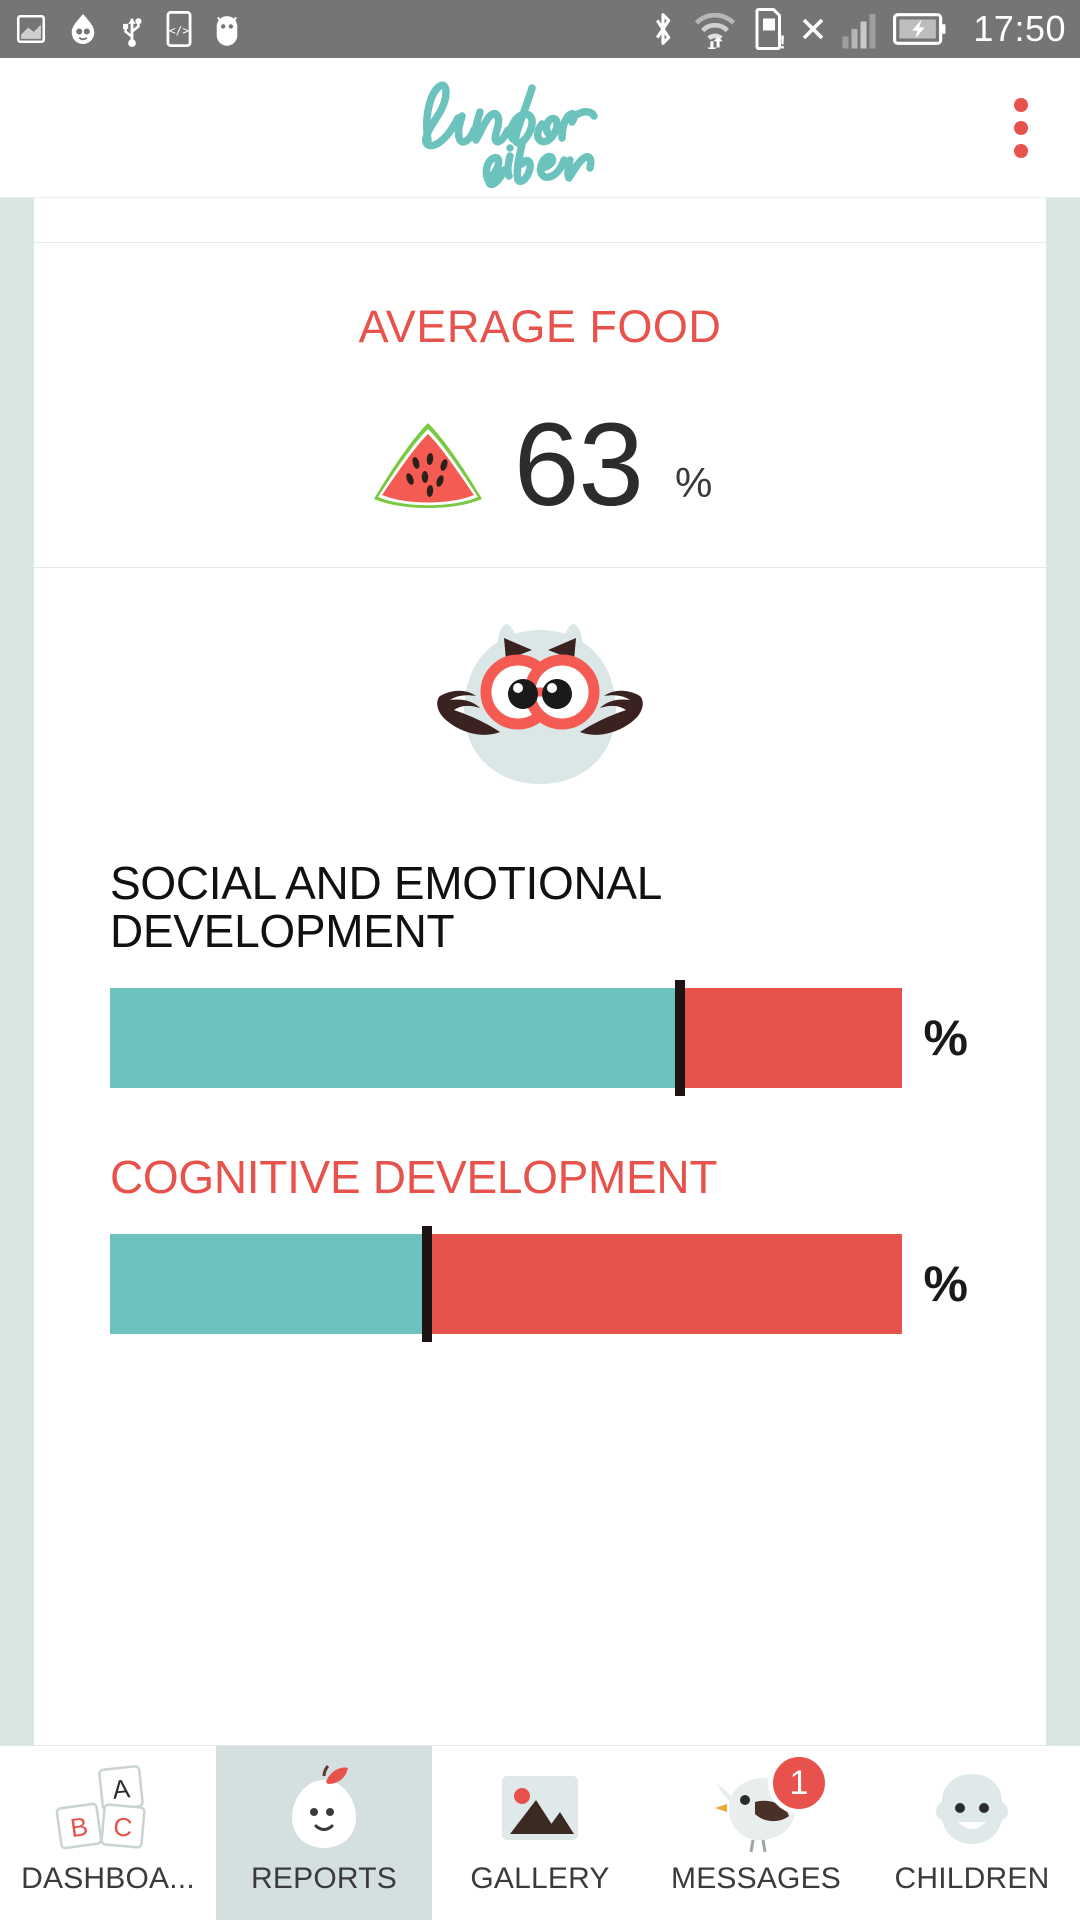  I want to click on tab-label: GALLERY, so click(540, 1878).